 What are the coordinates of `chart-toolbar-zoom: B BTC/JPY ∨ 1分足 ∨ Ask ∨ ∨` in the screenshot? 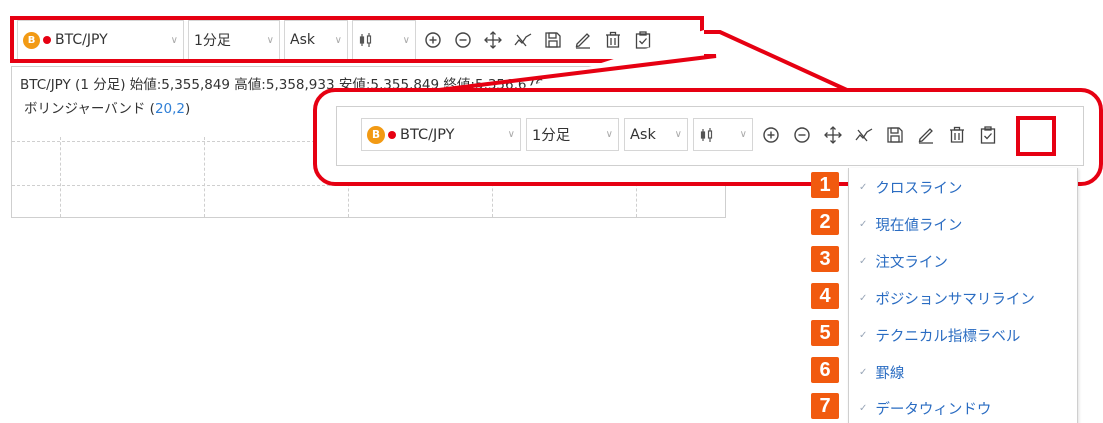 It's located at (681, 134).